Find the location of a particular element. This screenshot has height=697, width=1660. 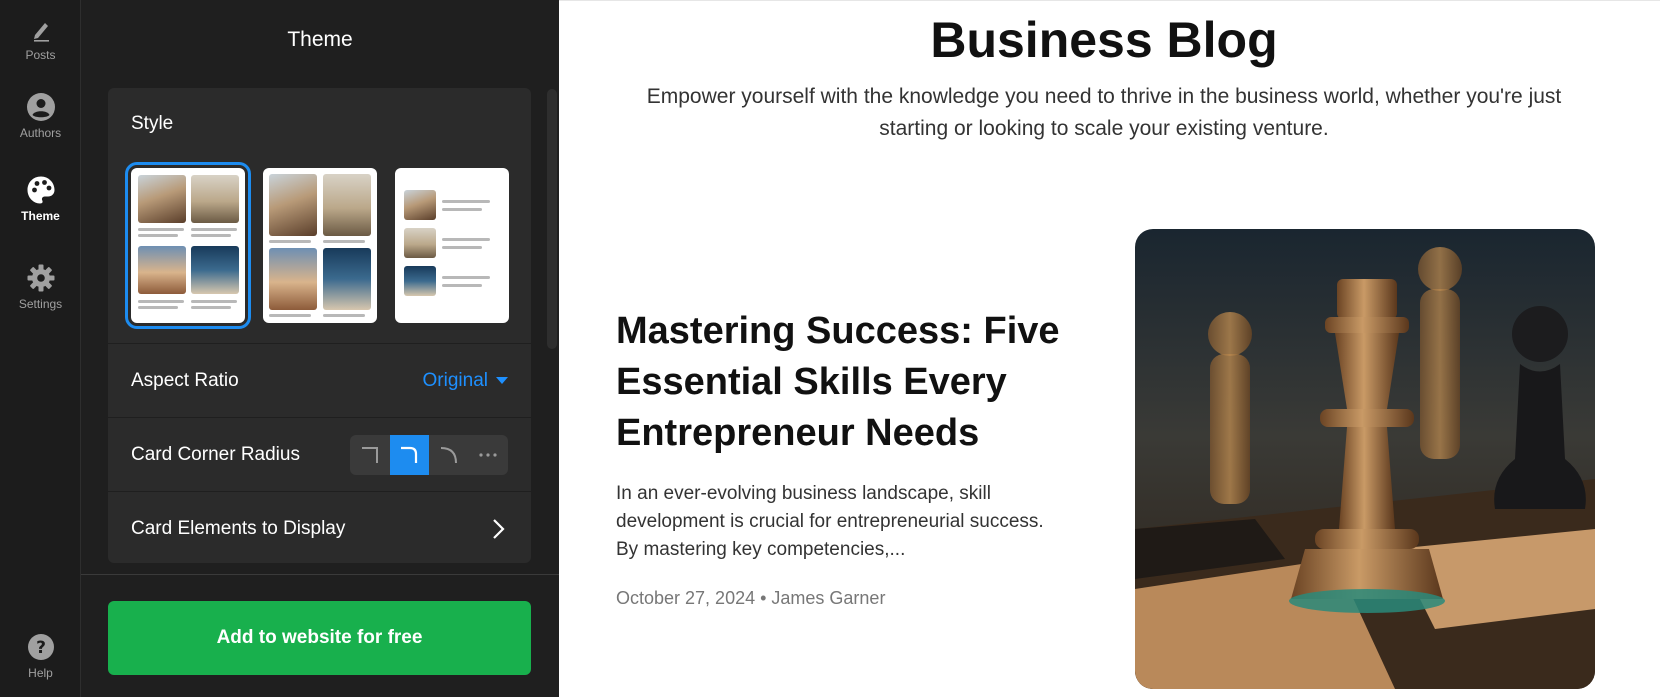

pencil-icon is located at coordinates (41, 32).